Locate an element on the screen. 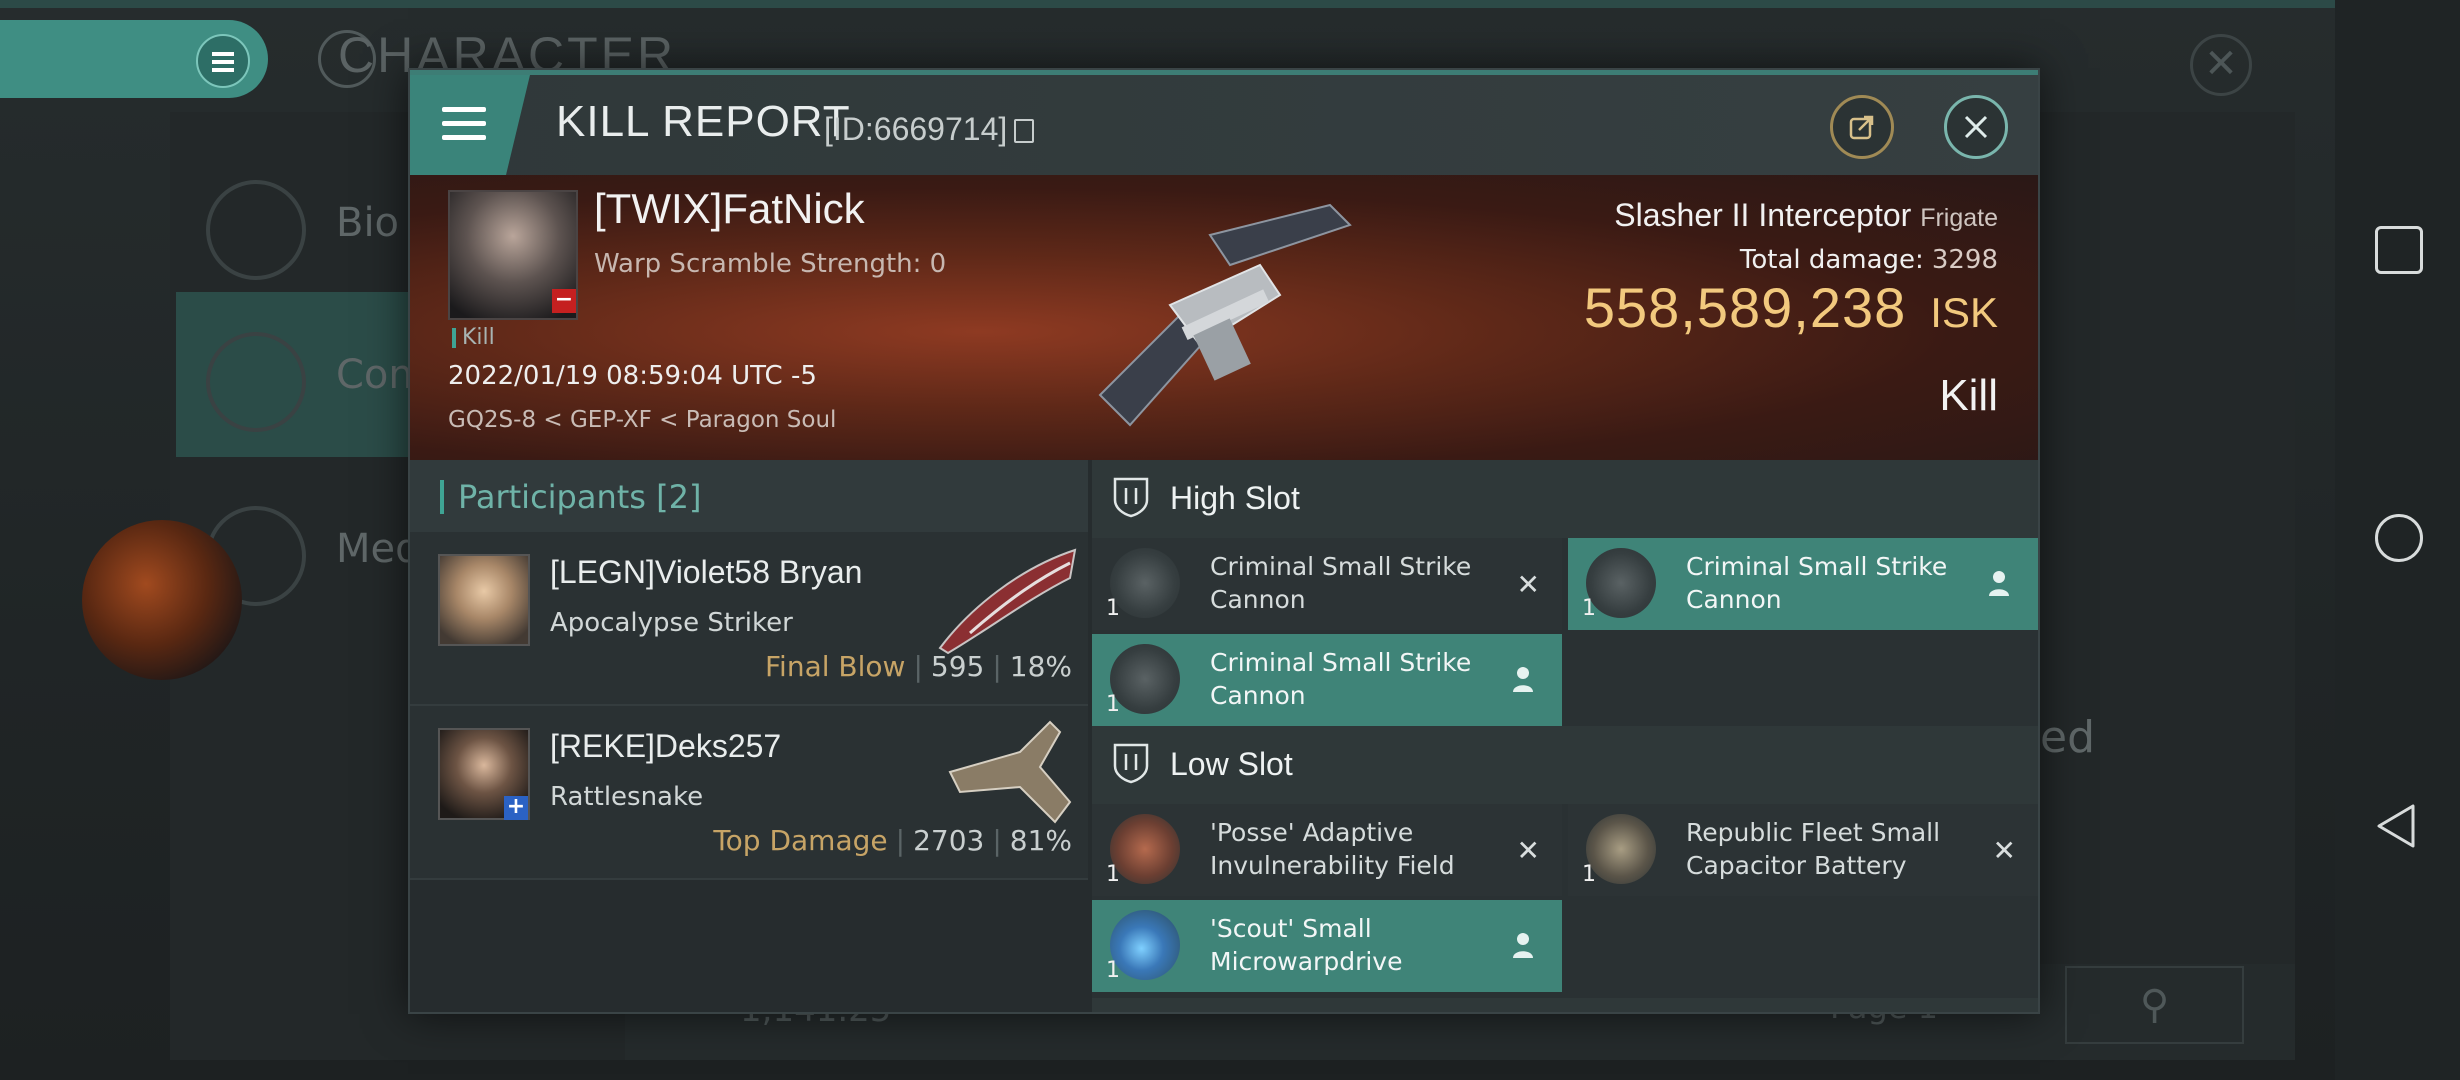  participant-percent: 81% is located at coordinates (1040, 840).